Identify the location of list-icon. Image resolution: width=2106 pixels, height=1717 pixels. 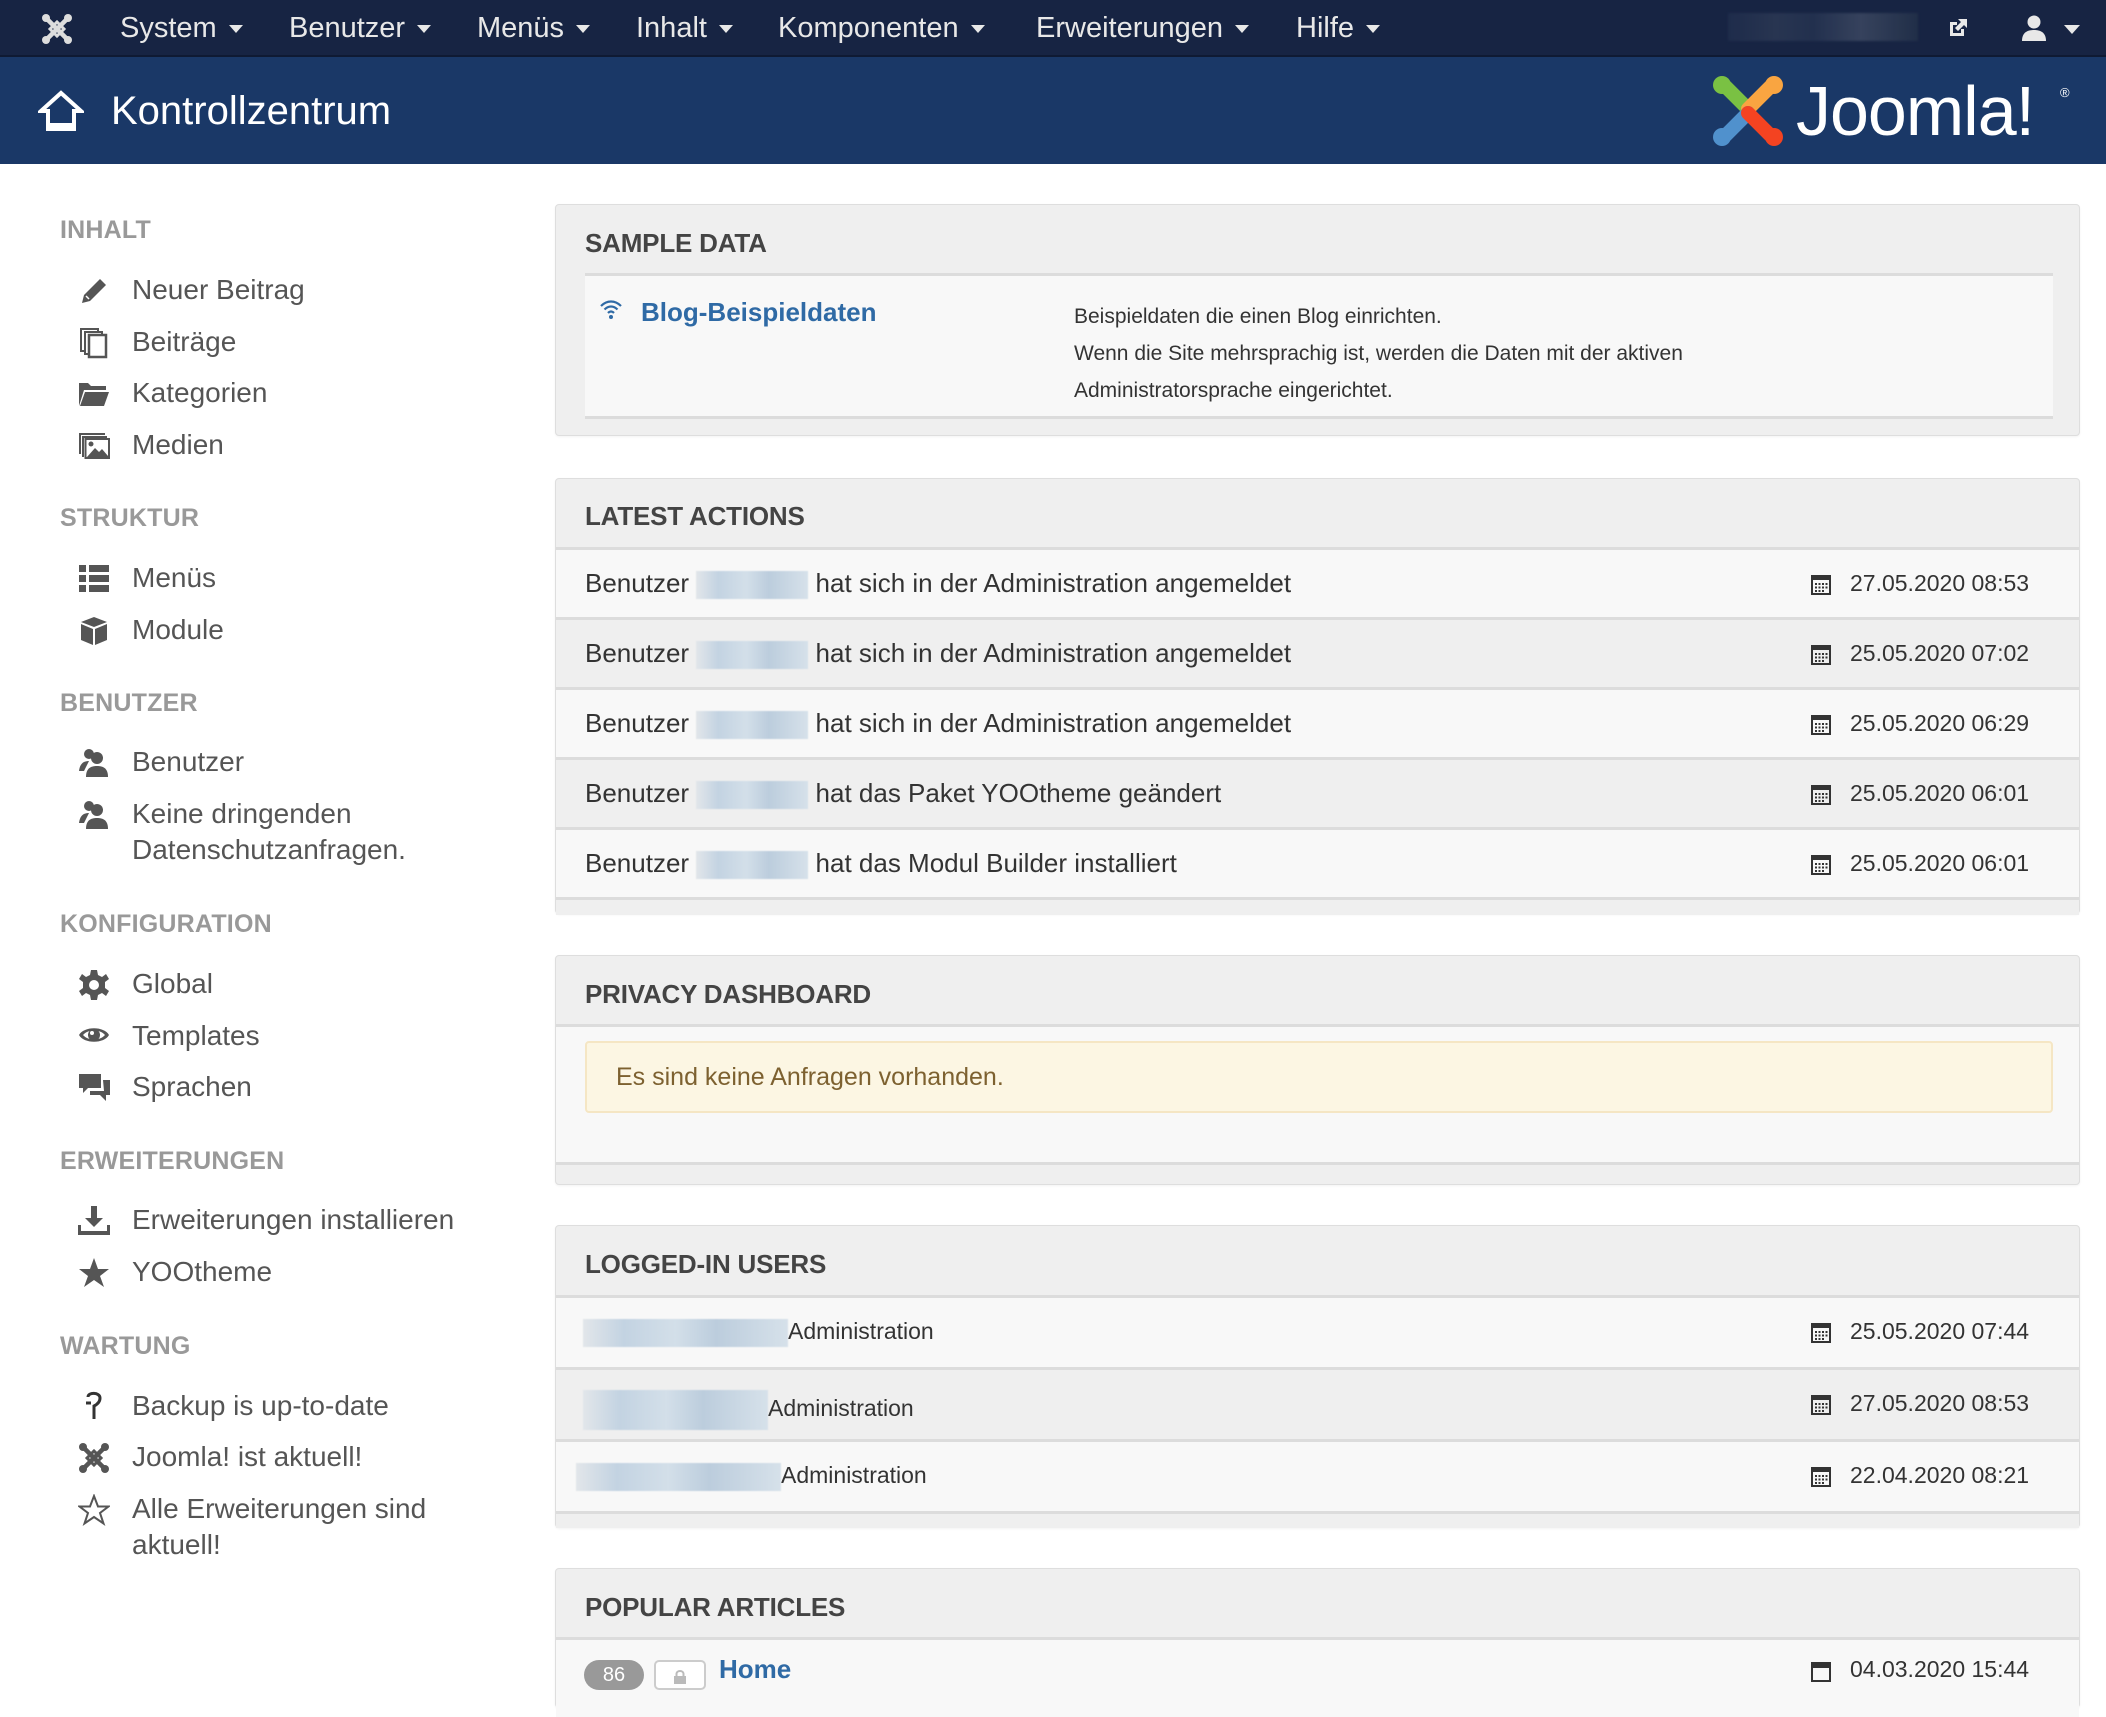
(94, 578).